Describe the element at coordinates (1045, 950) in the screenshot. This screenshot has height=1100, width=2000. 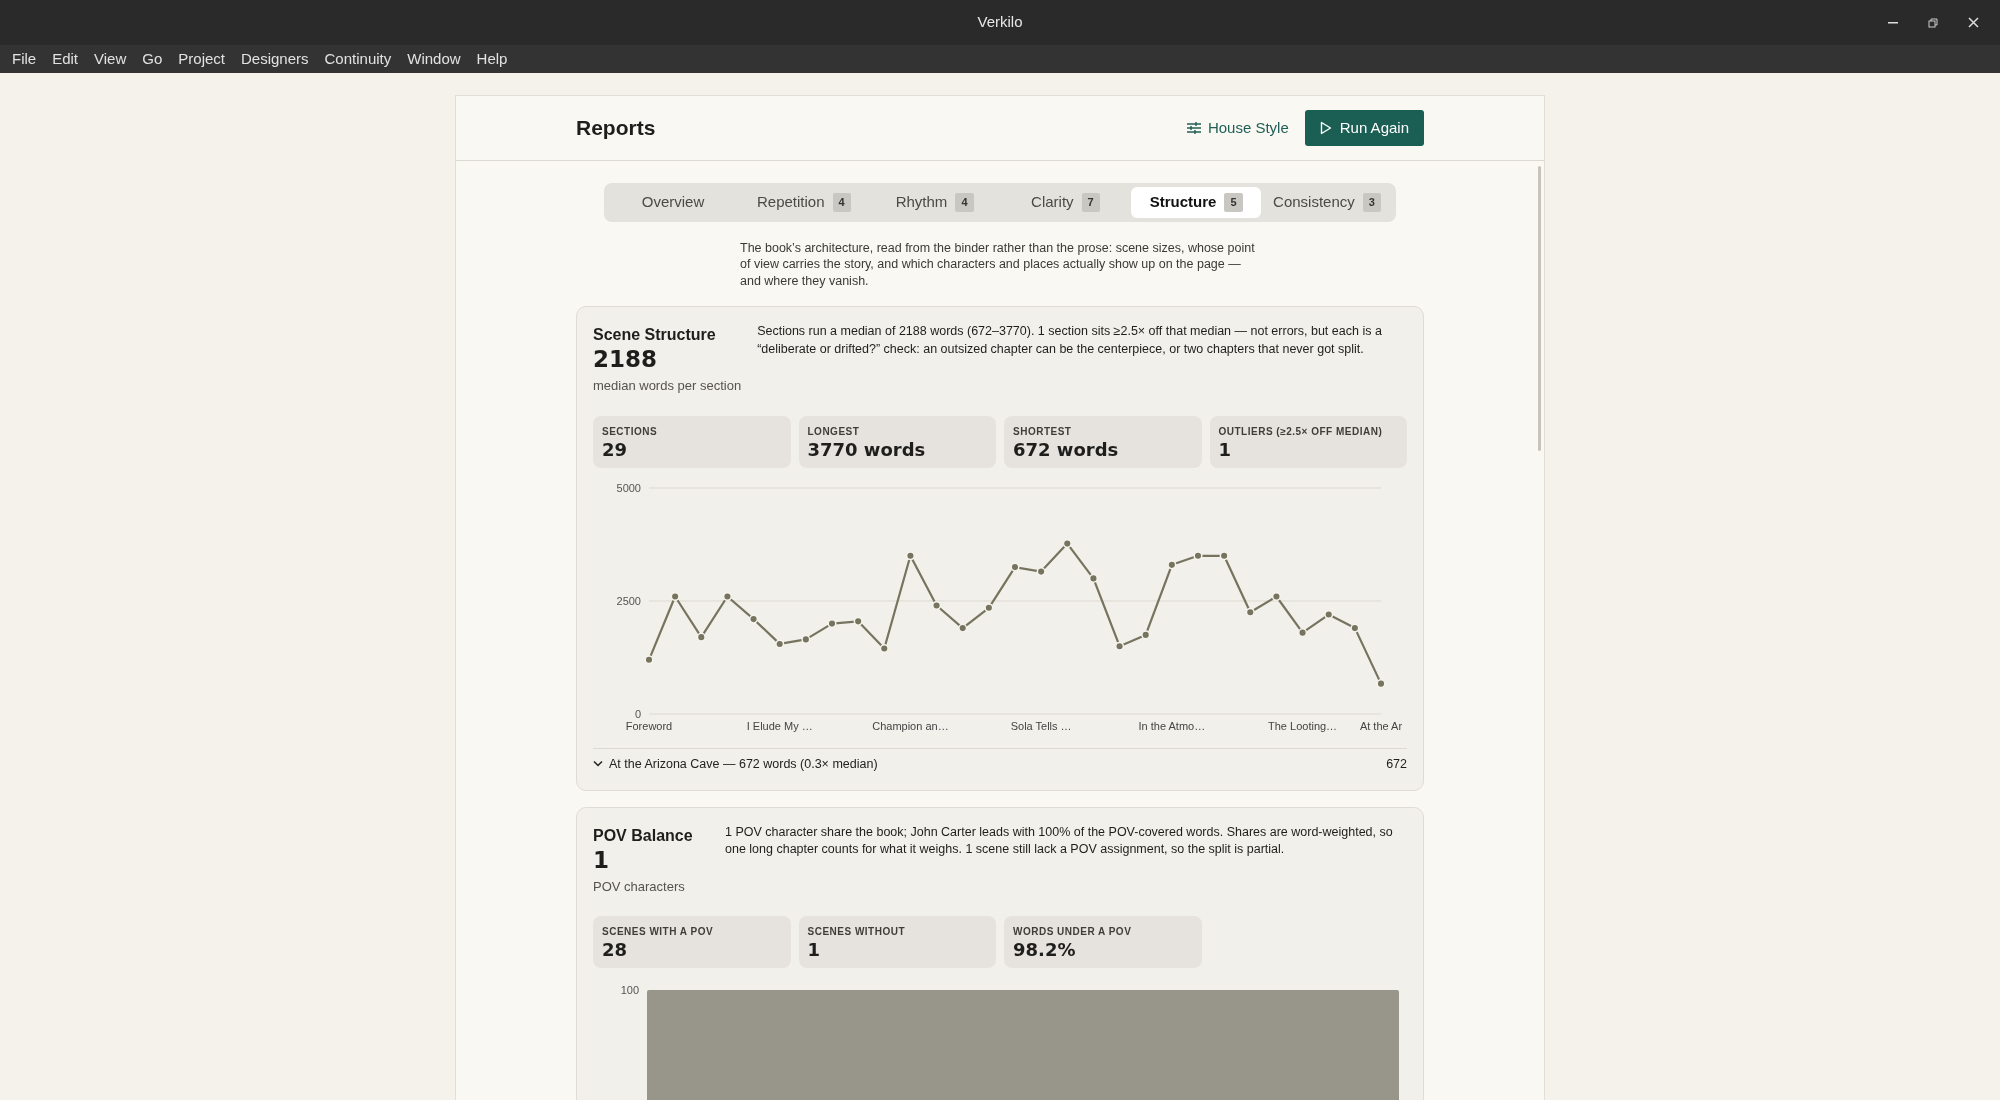
I see `stat-value: 98.2%` at that location.